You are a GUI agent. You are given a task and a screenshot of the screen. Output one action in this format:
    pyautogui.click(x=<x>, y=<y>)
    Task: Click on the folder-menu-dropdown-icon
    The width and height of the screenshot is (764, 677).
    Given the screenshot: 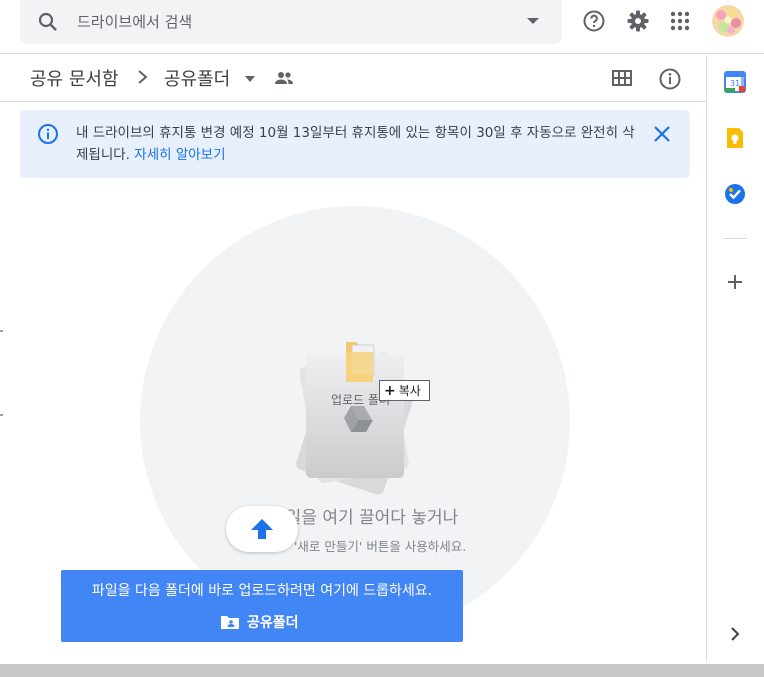 What is the action you would take?
    pyautogui.click(x=250, y=79)
    